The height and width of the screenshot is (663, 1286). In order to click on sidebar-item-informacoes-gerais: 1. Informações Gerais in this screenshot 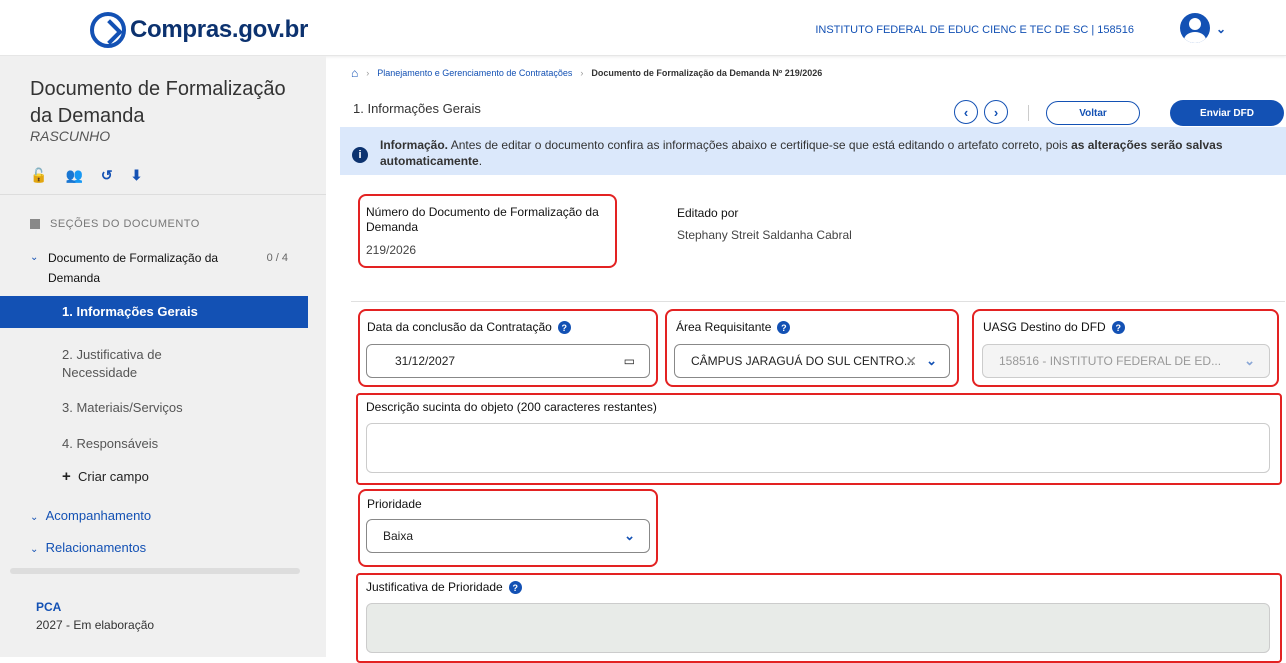, I will do `click(154, 312)`.